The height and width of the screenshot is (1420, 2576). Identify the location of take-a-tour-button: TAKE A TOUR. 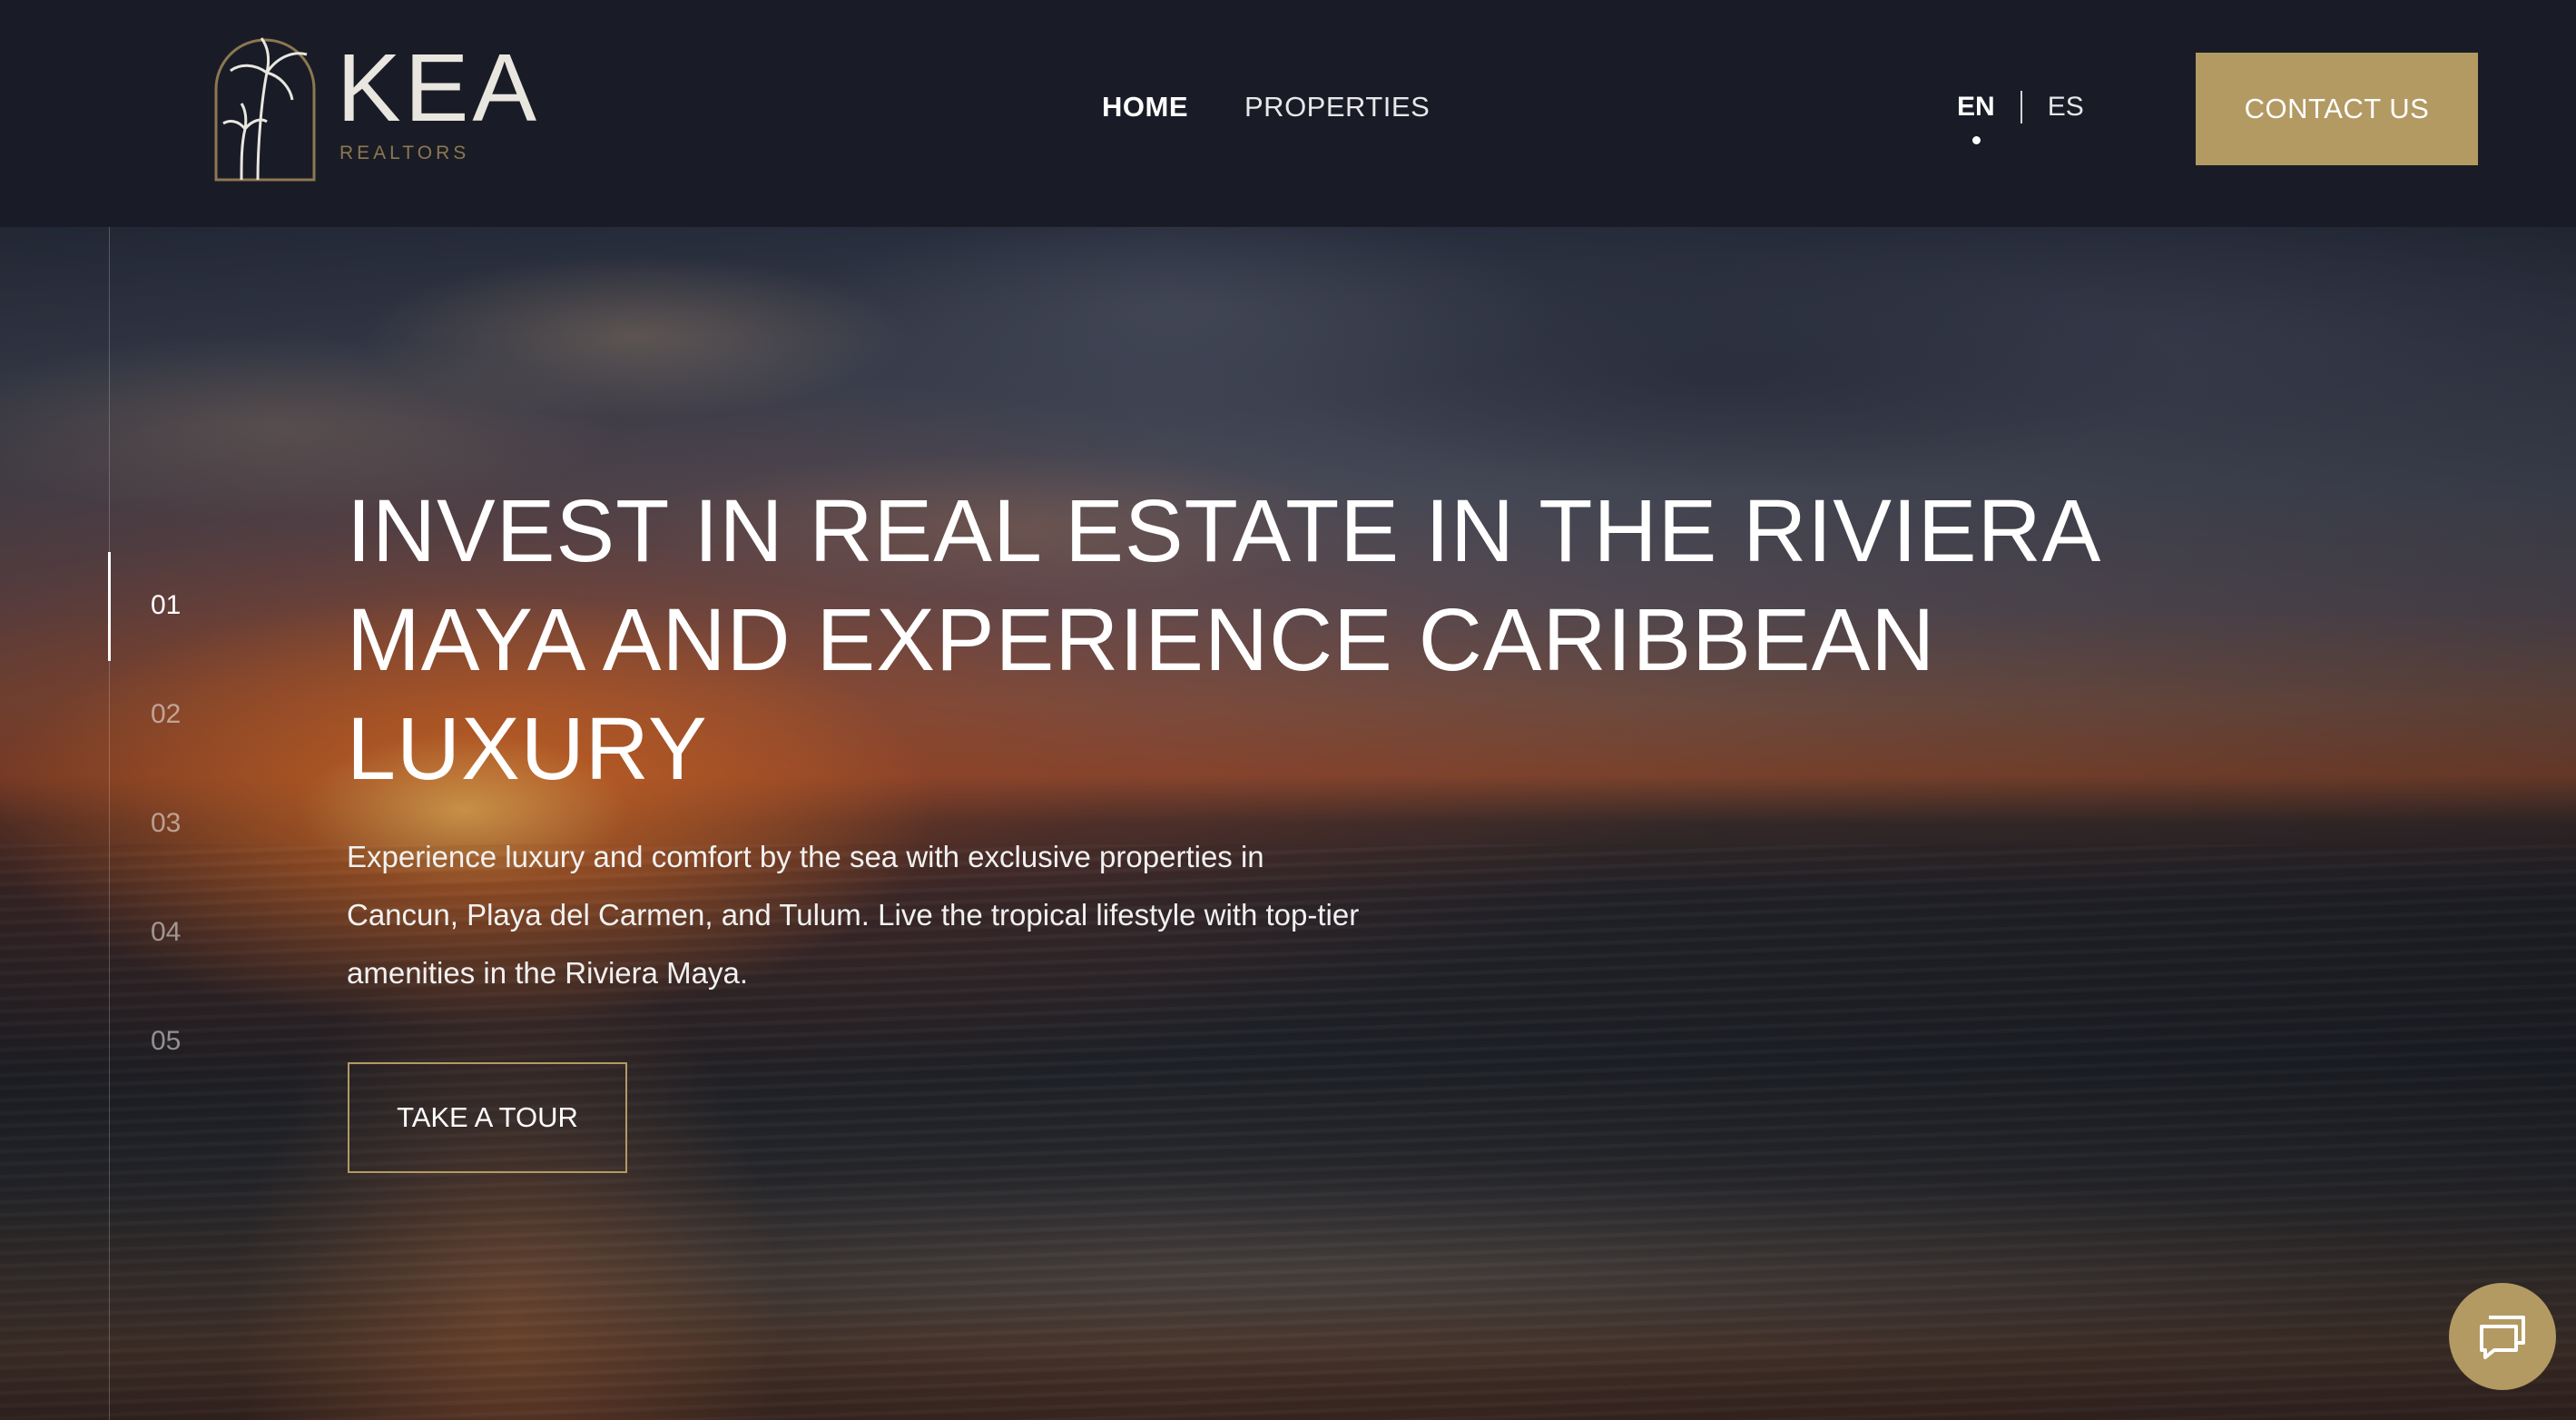
(487, 1117).